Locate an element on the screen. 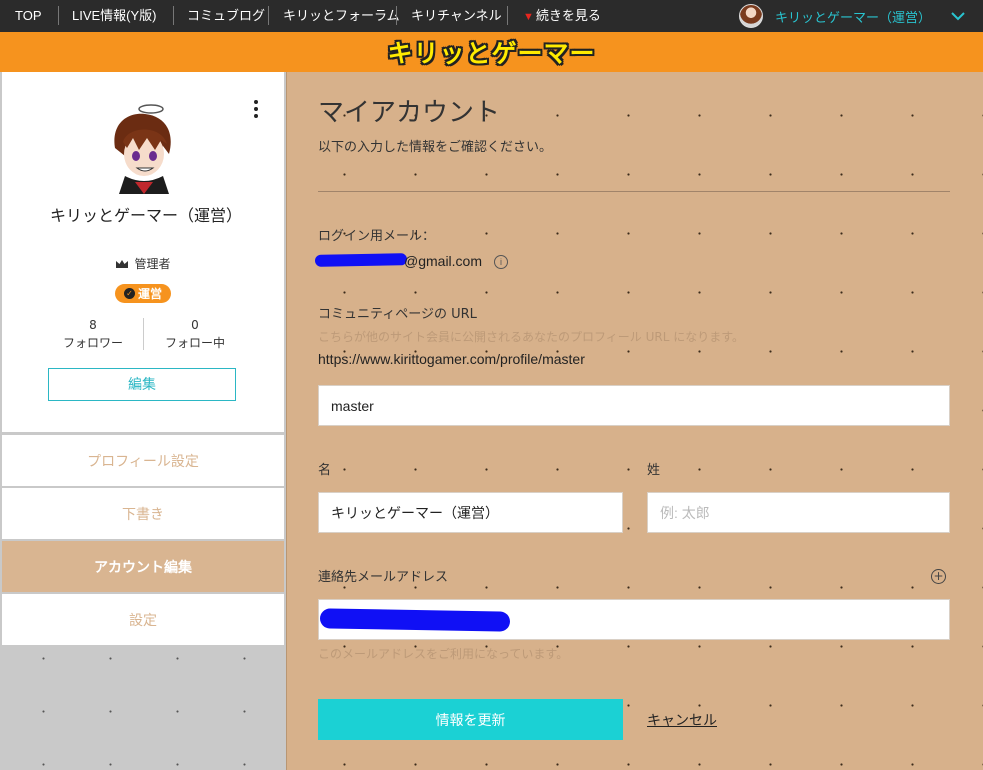  user-name: キリッとゲーマー（運営） is located at coordinates (852, 17).